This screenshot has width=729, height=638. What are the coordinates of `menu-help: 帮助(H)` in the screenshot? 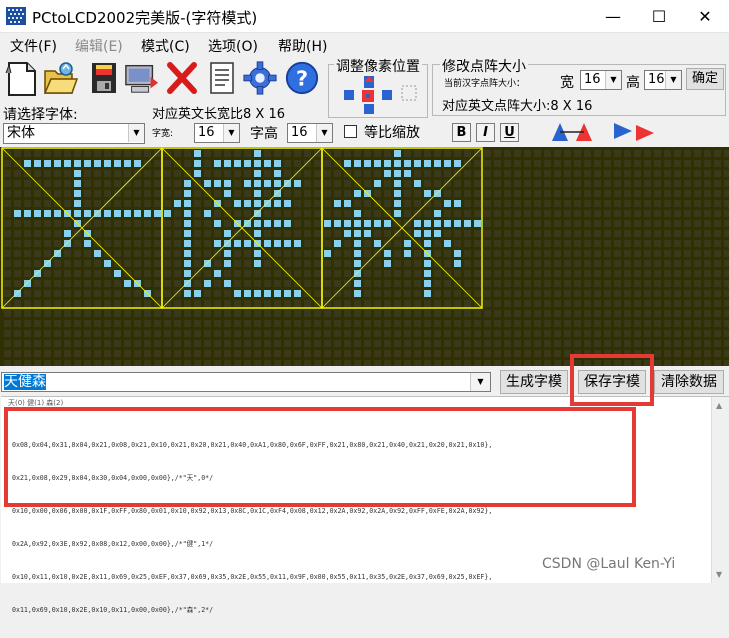 It's located at (302, 46).